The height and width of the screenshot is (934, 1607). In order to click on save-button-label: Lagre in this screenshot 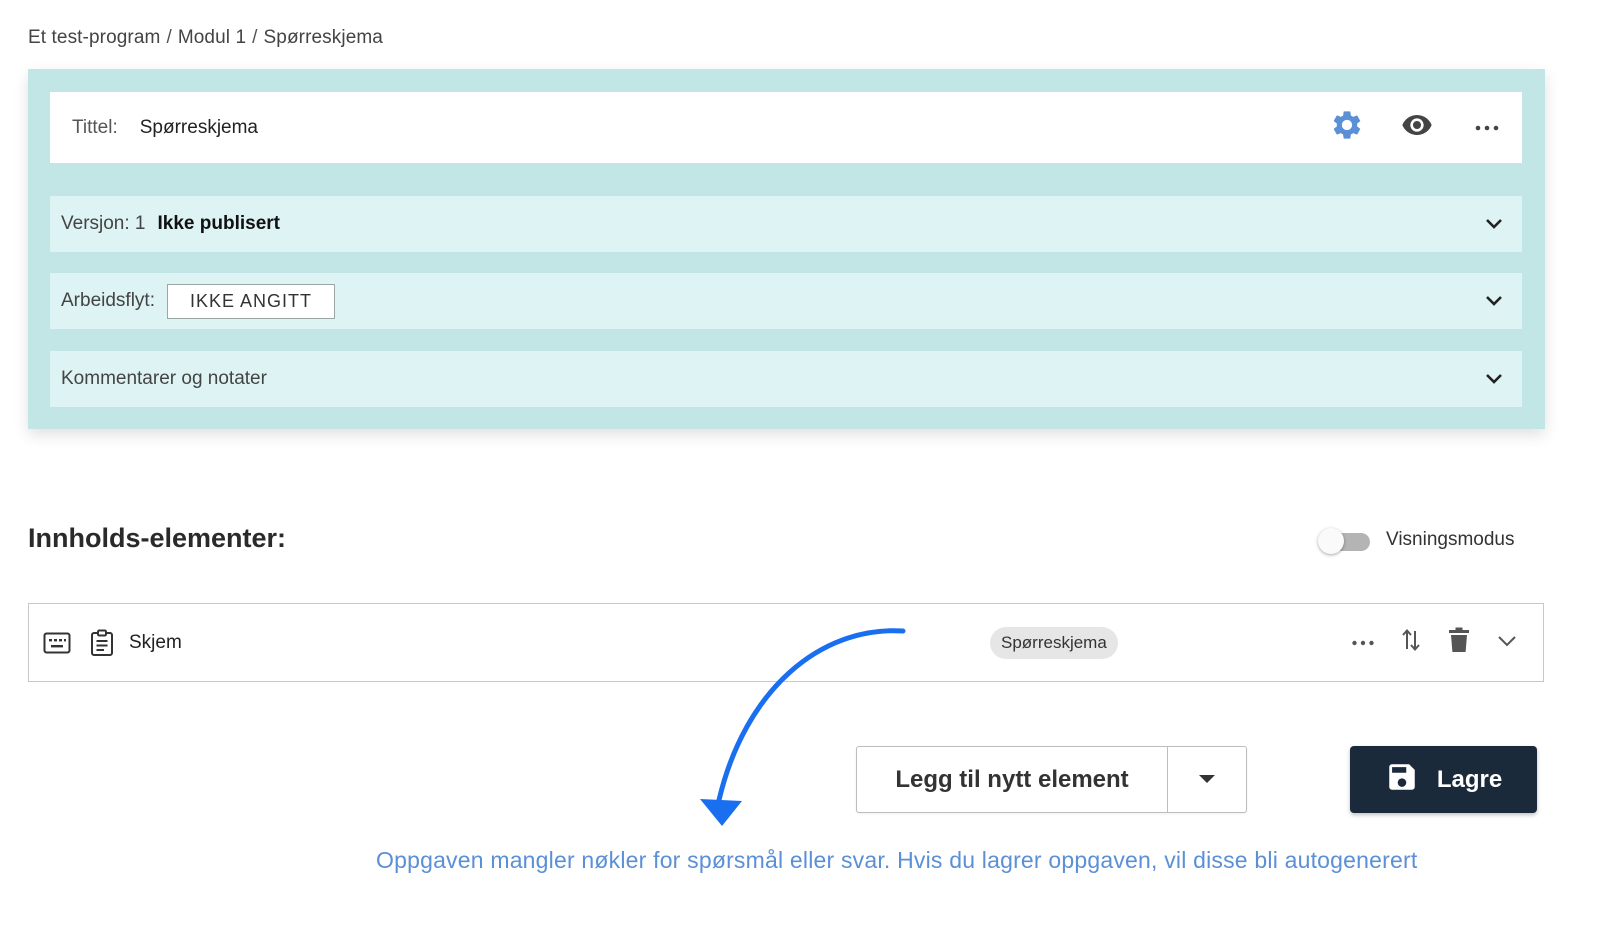, I will do `click(1469, 779)`.